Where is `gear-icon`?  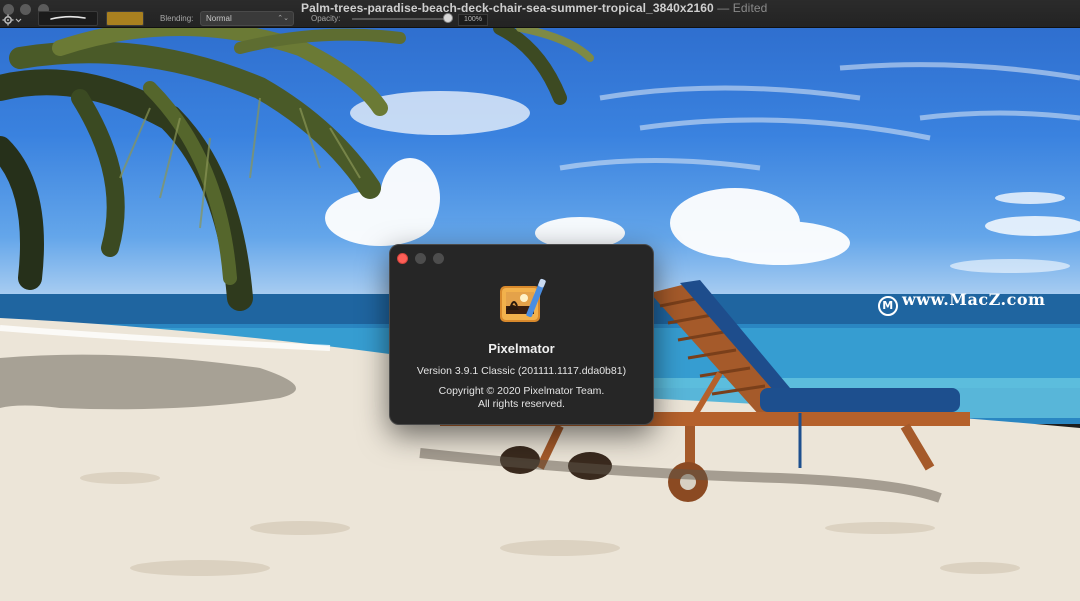
gear-icon is located at coordinates (13, 19).